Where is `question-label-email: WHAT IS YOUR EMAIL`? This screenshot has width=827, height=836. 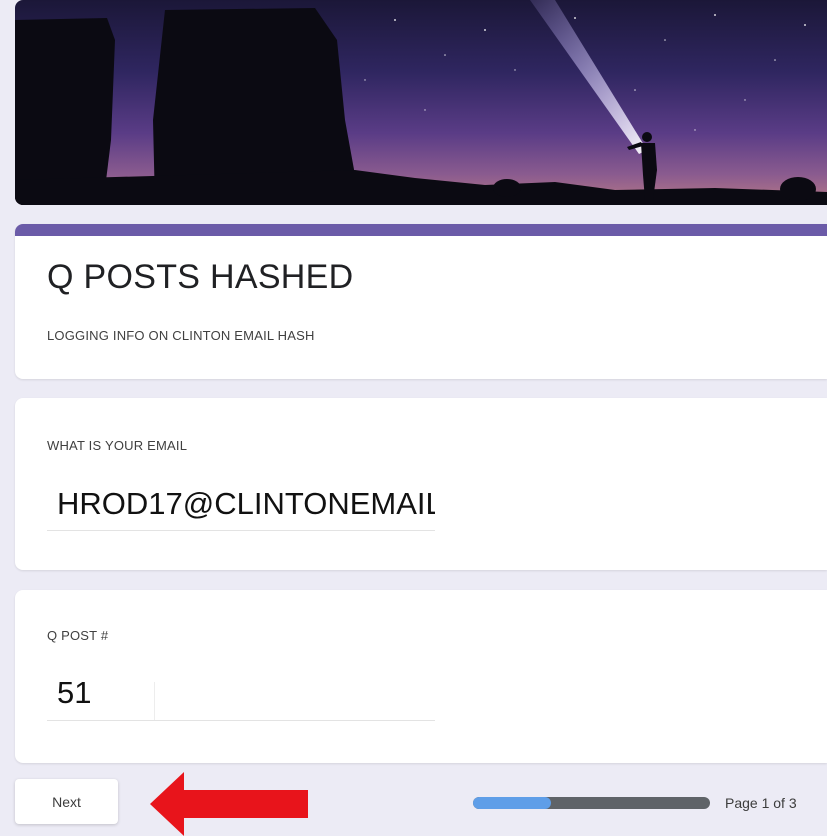
question-label-email: WHAT IS YOUR EMAIL is located at coordinates (117, 445).